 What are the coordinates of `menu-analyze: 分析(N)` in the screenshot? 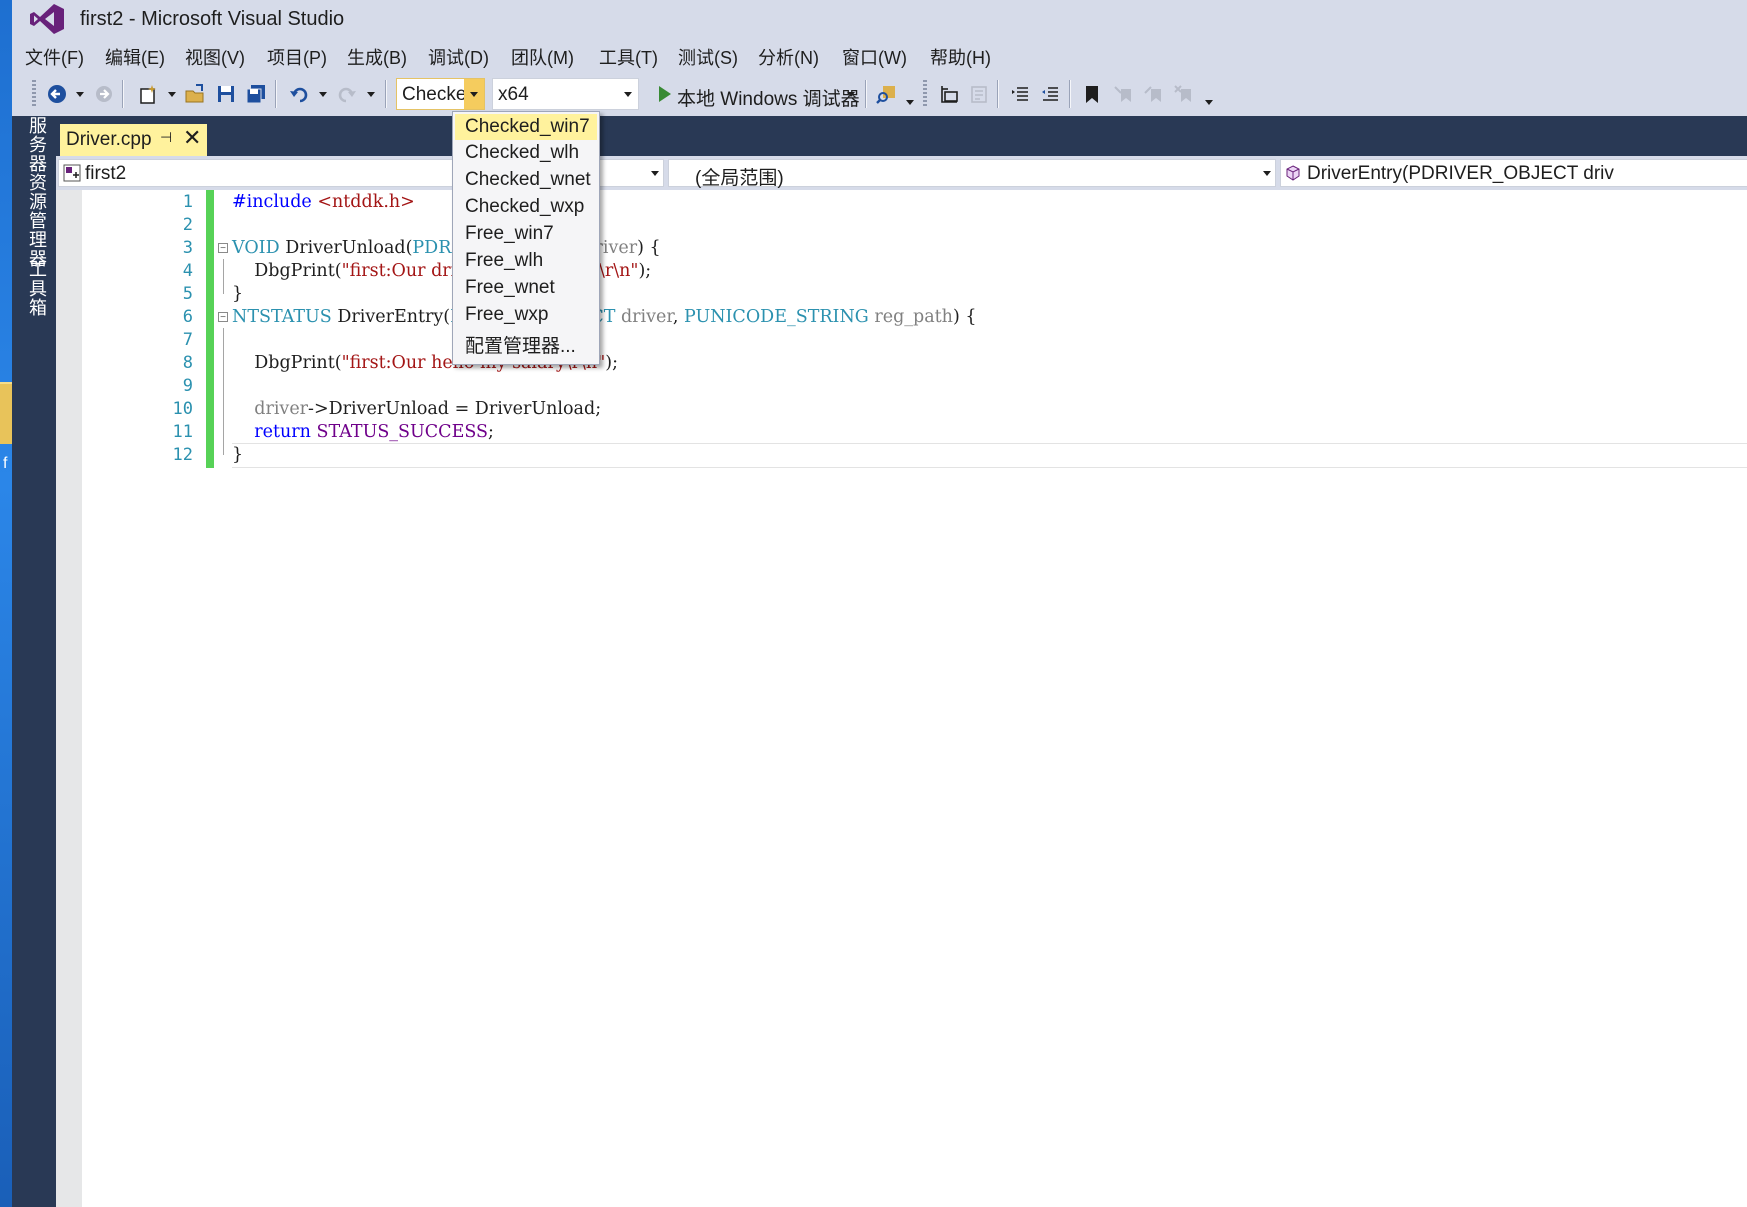 It's located at (788, 57).